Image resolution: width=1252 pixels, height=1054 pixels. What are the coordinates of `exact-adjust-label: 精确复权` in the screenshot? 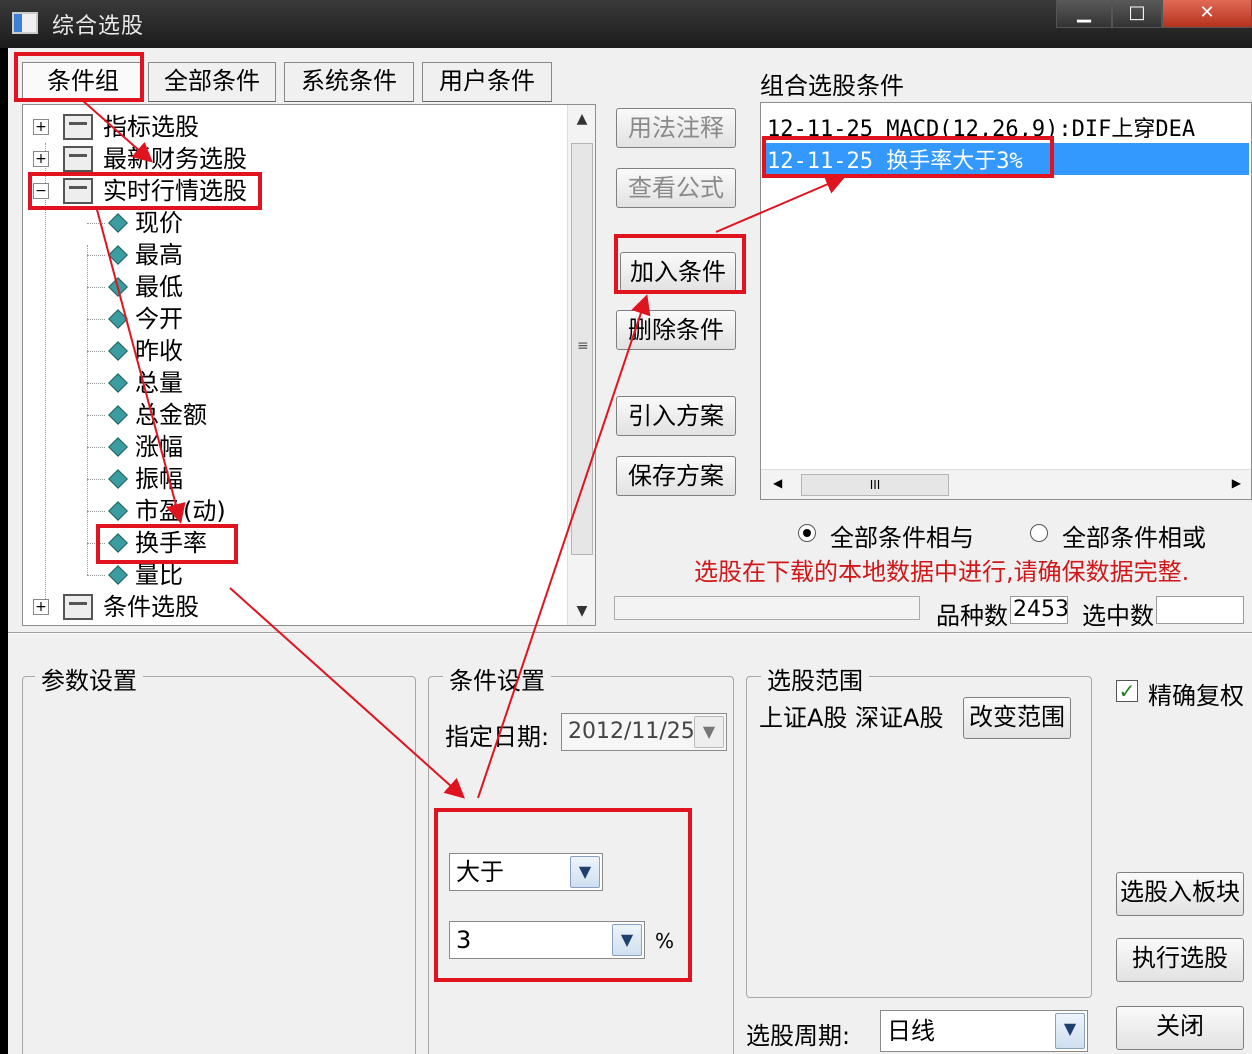 It's located at (1196, 693).